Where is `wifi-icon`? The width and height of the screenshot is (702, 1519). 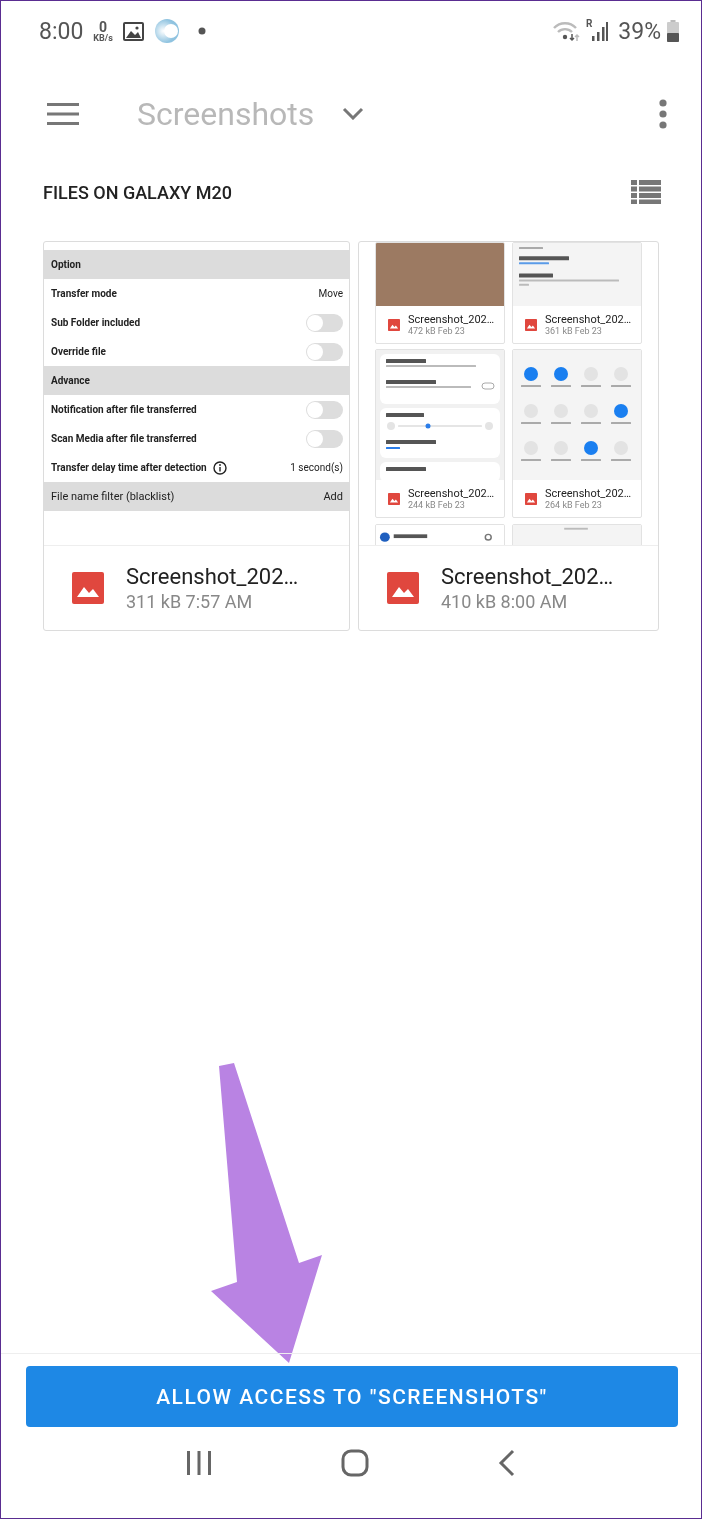
wifi-icon is located at coordinates (565, 31).